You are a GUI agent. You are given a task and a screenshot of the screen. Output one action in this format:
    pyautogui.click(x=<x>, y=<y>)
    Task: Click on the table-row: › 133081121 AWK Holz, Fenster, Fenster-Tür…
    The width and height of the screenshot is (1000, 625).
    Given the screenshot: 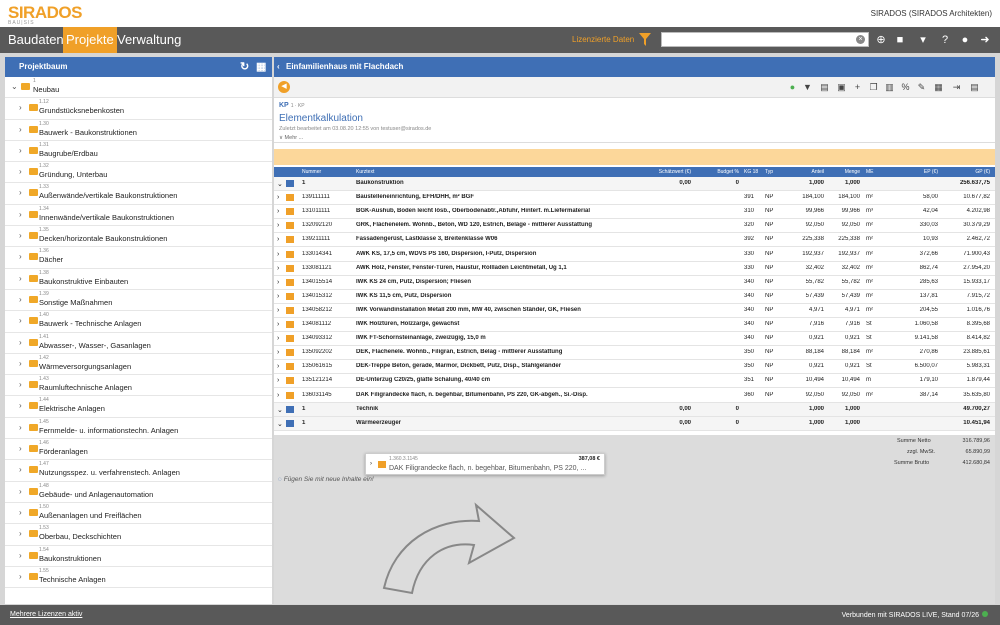 What is the action you would take?
    pyautogui.click(x=634, y=269)
    